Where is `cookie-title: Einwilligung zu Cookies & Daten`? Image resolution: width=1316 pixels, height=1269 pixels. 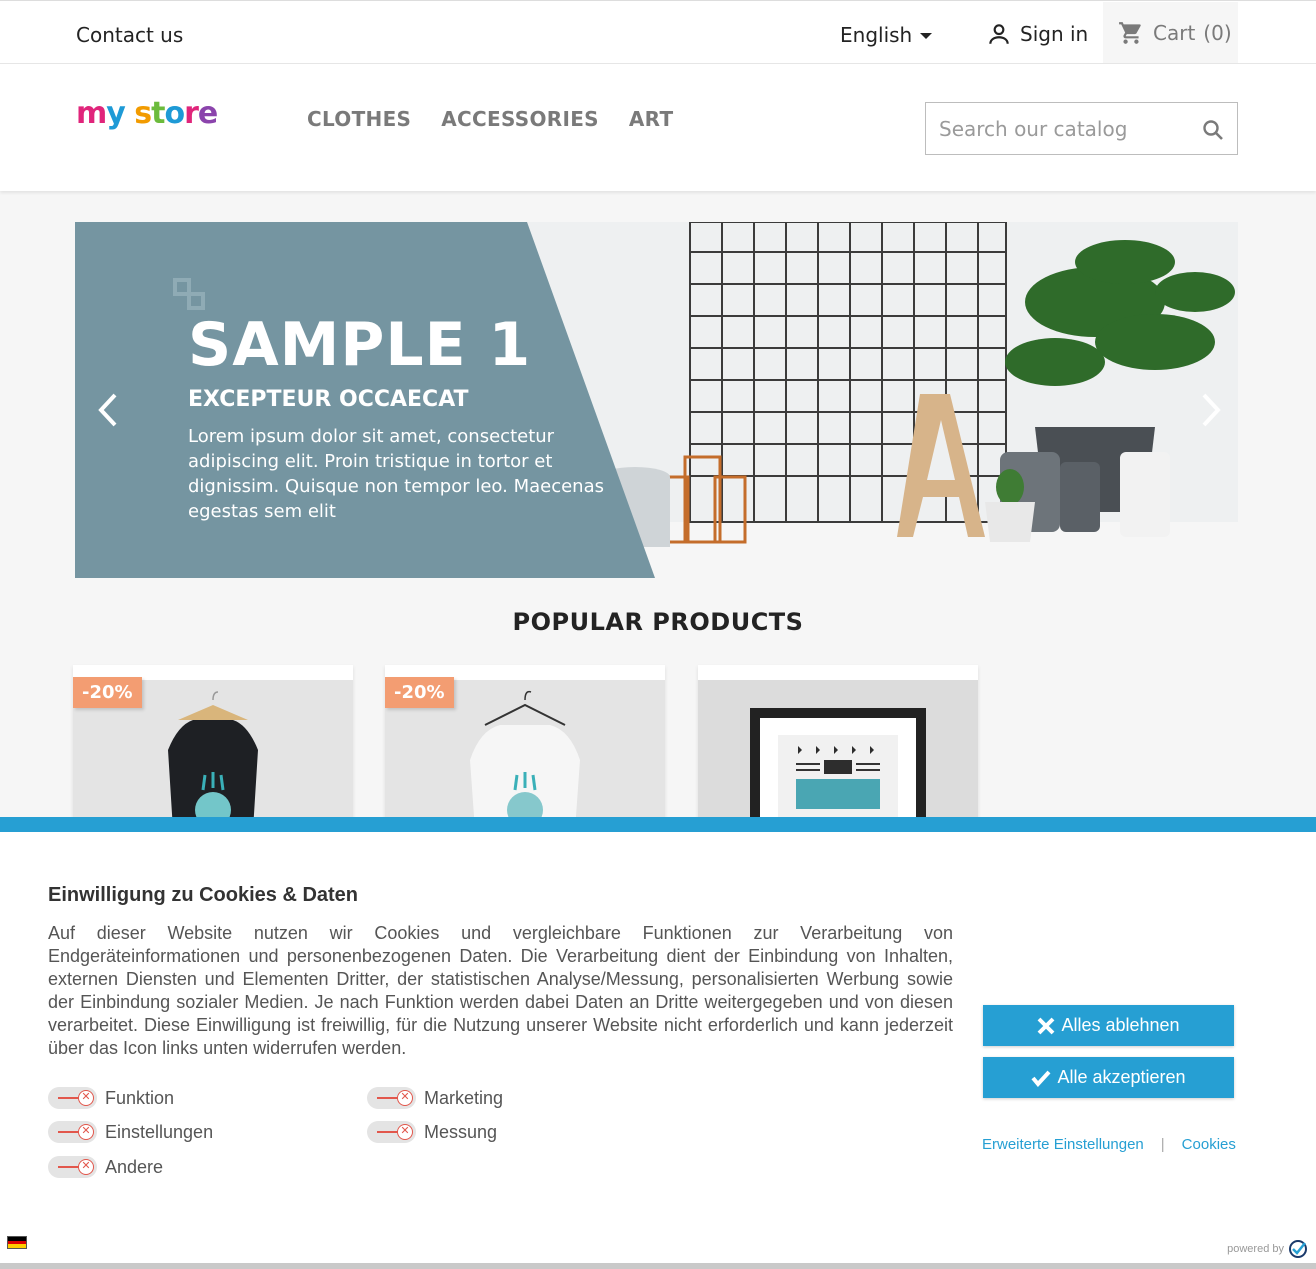
cookie-title: Einwilligung zu Cookies & Daten is located at coordinates (203, 895).